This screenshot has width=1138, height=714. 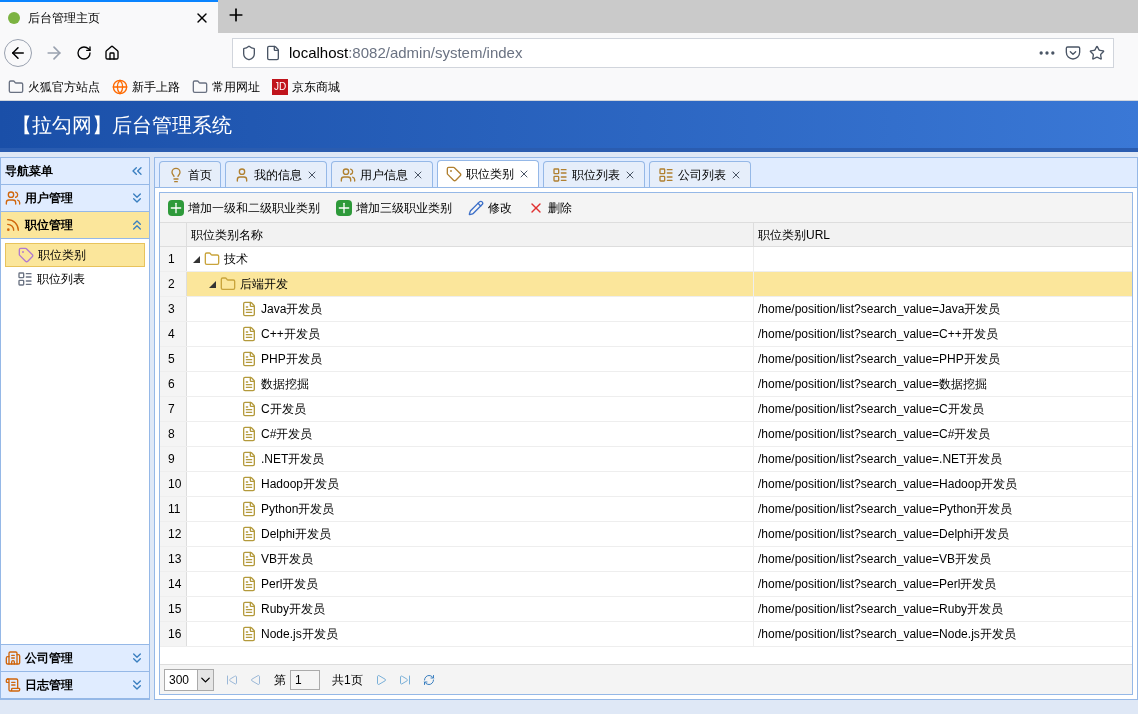 What do you see at coordinates (646, 409) in the screenshot?
I see `table-row: 7 C开发员 /home/position/list?search_value=C开发员` at bounding box center [646, 409].